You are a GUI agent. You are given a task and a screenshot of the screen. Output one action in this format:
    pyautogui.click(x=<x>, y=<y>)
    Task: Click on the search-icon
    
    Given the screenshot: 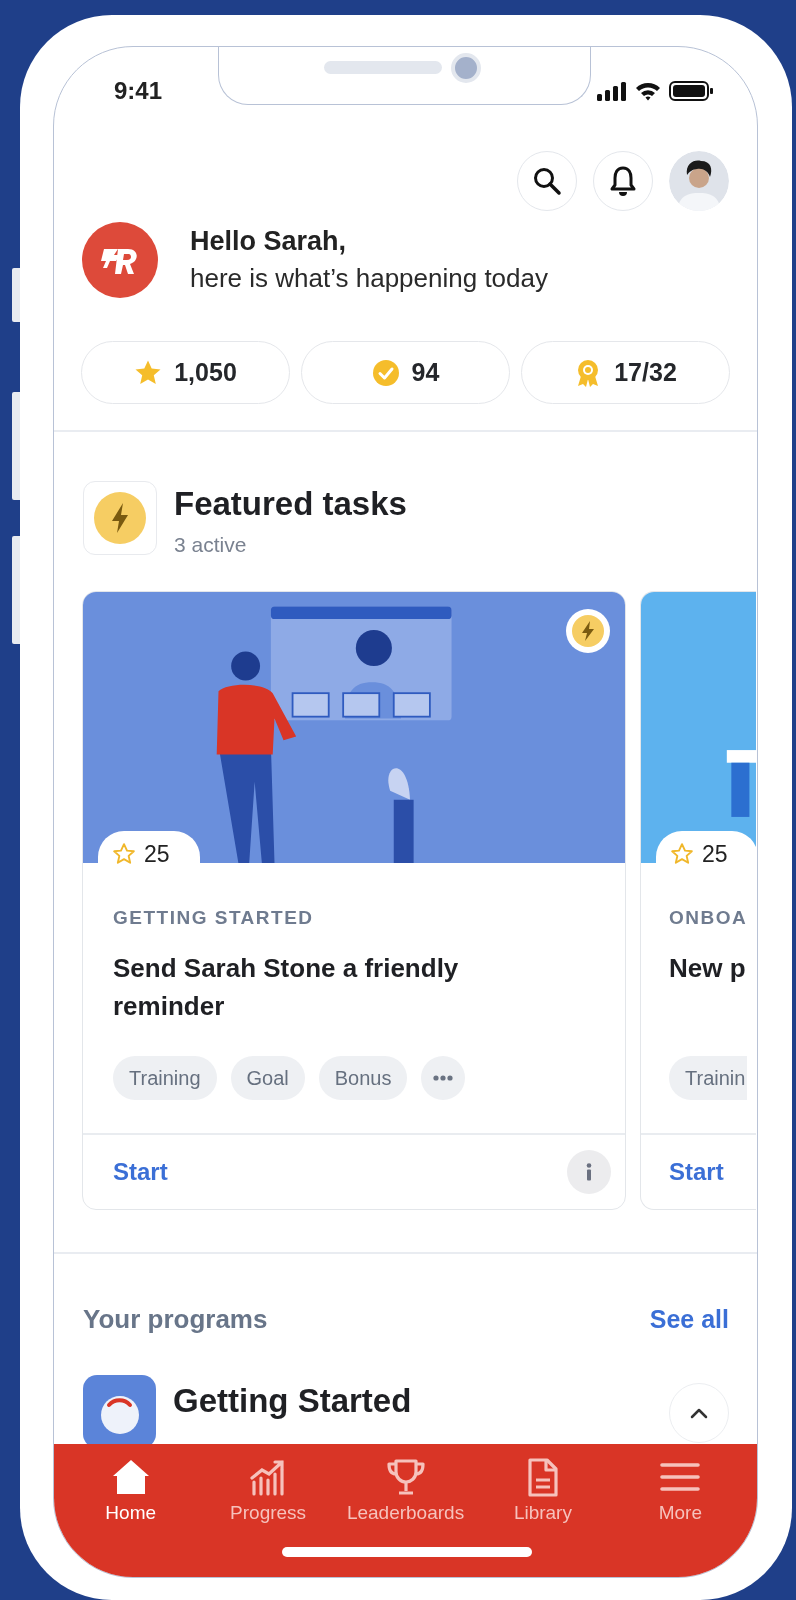 What is the action you would take?
    pyautogui.click(x=547, y=181)
    